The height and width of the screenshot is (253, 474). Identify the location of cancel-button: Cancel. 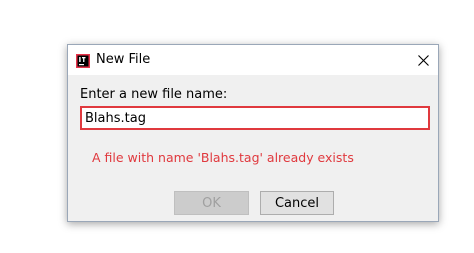
(297, 203).